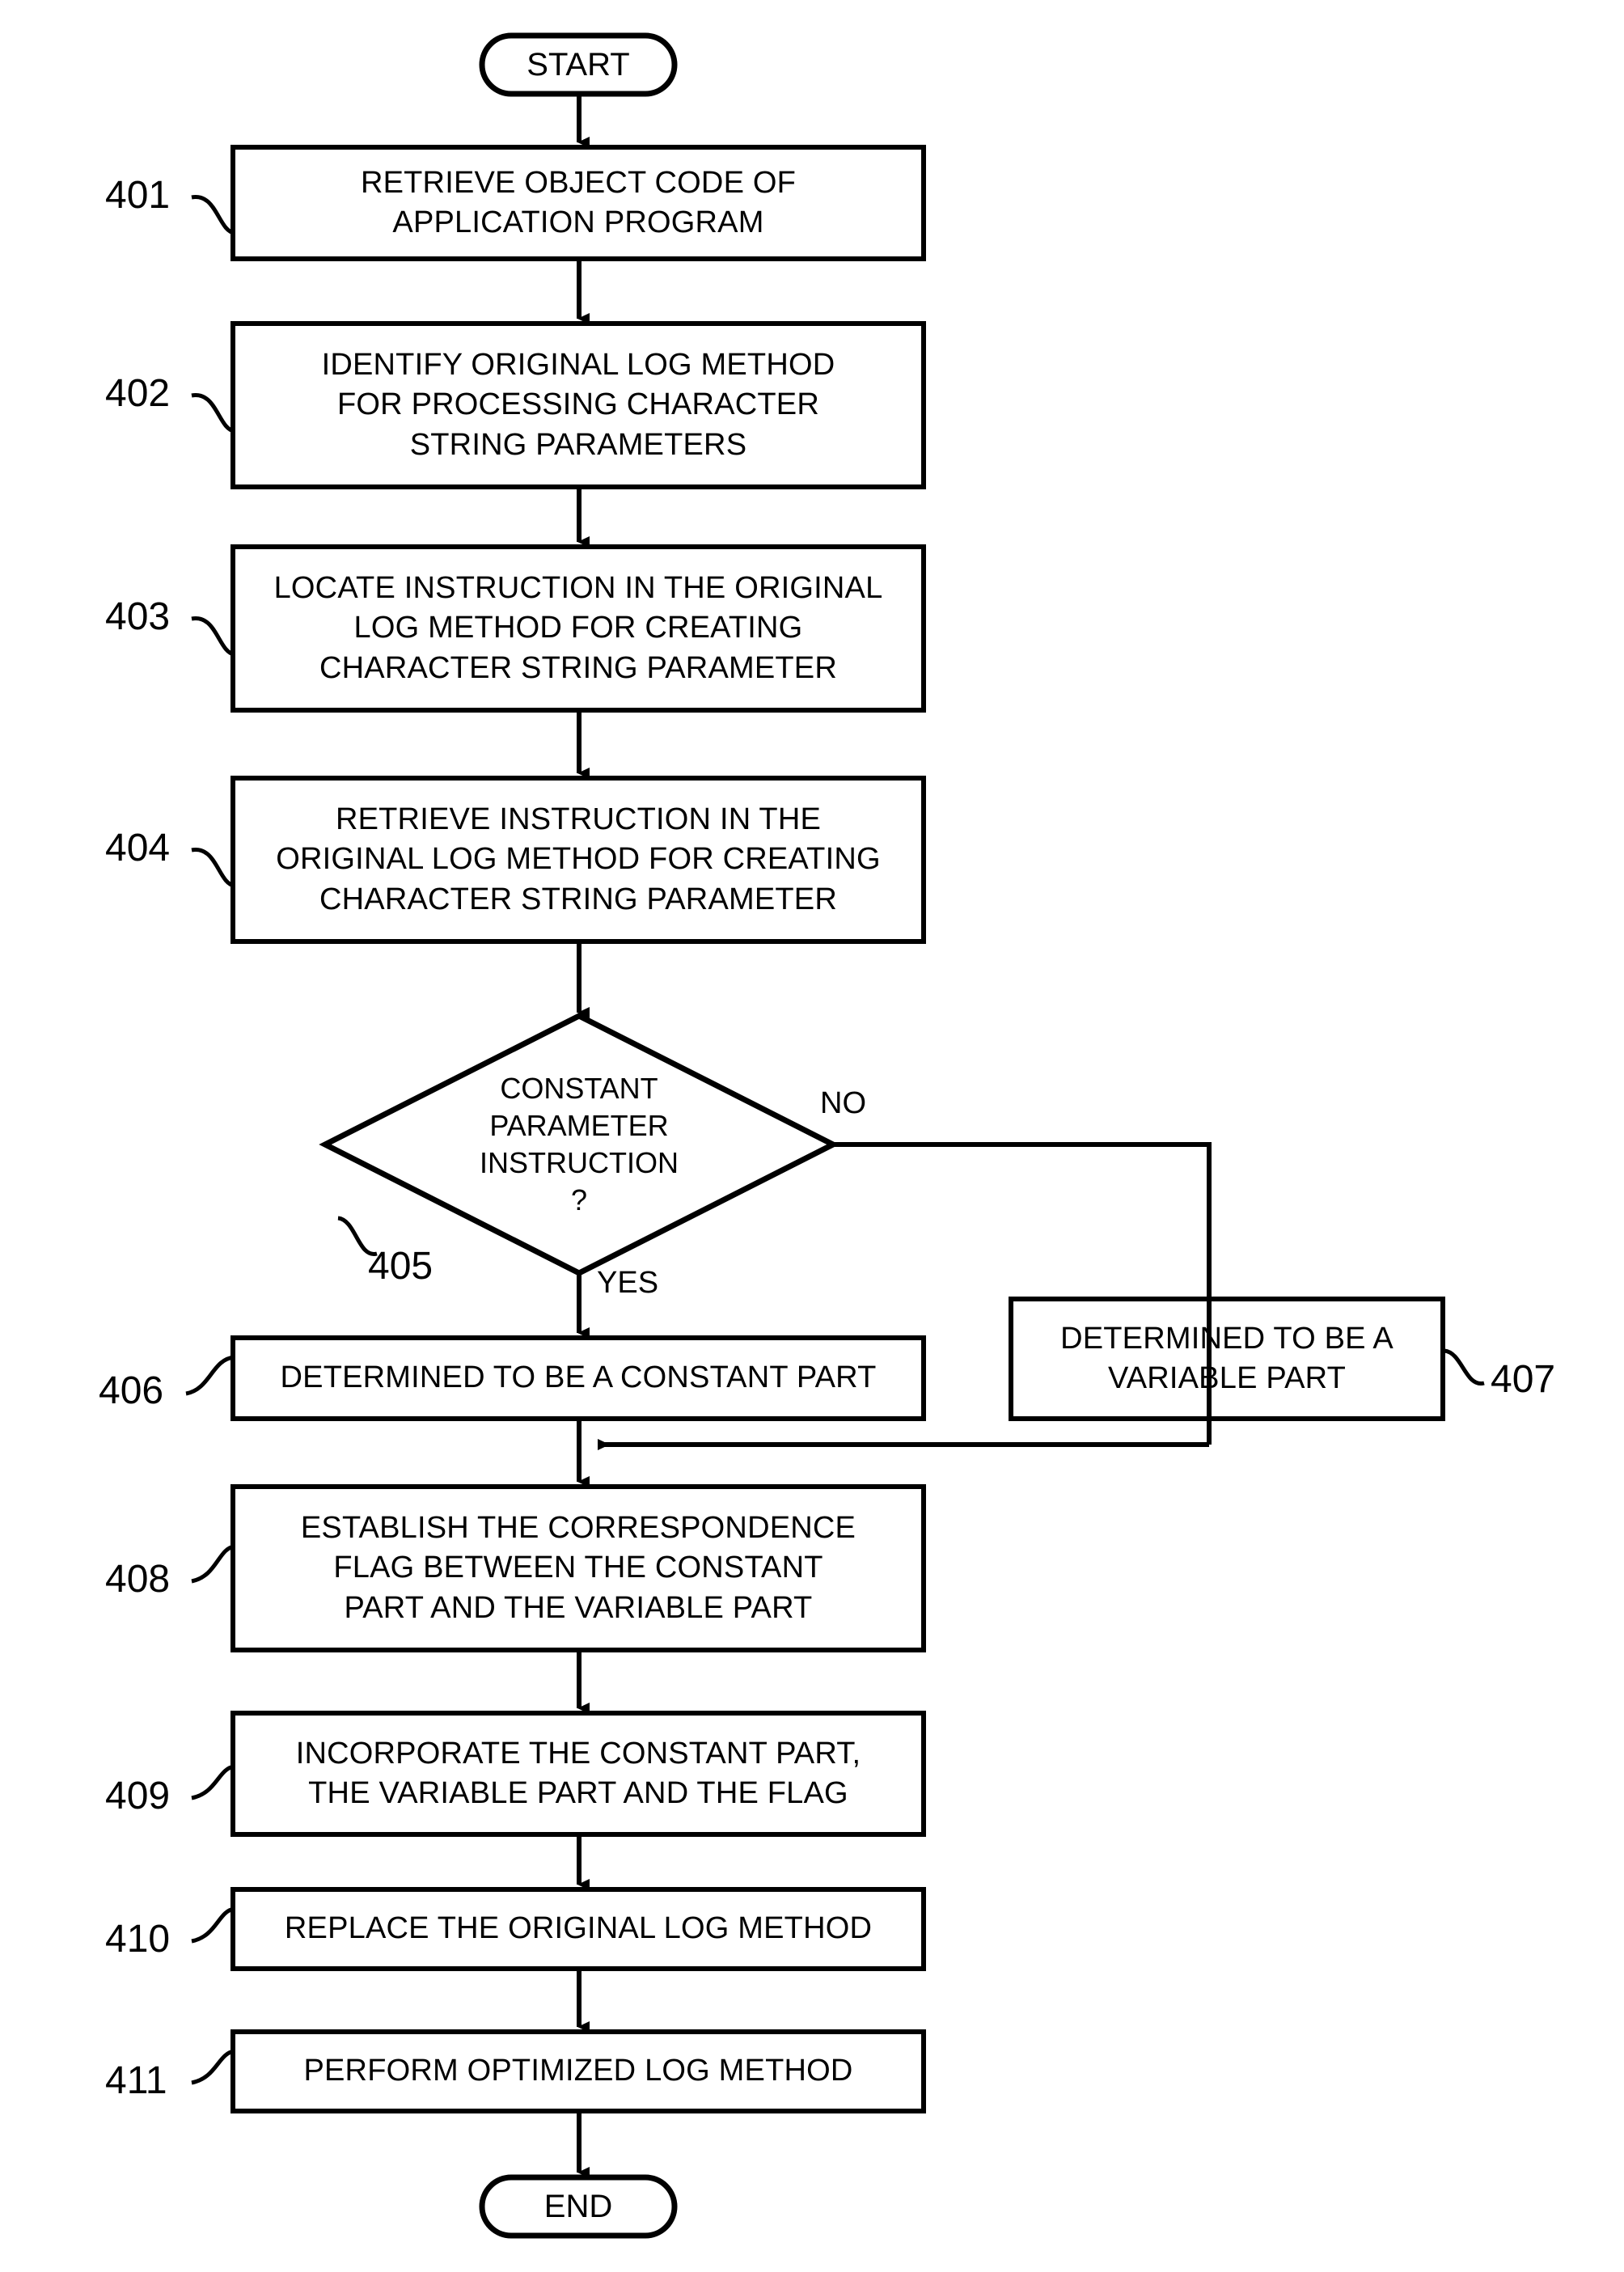 The width and height of the screenshot is (1624, 2272). Describe the element at coordinates (138, 195) in the screenshot. I see `reference-number-401: 401` at that location.